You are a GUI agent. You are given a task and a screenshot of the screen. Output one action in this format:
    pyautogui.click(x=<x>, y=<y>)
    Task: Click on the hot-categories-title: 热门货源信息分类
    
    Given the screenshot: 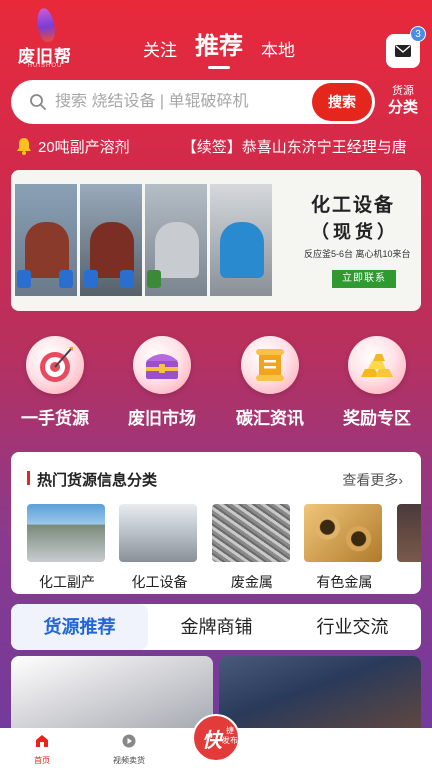 What is the action you would take?
    pyautogui.click(x=97, y=480)
    